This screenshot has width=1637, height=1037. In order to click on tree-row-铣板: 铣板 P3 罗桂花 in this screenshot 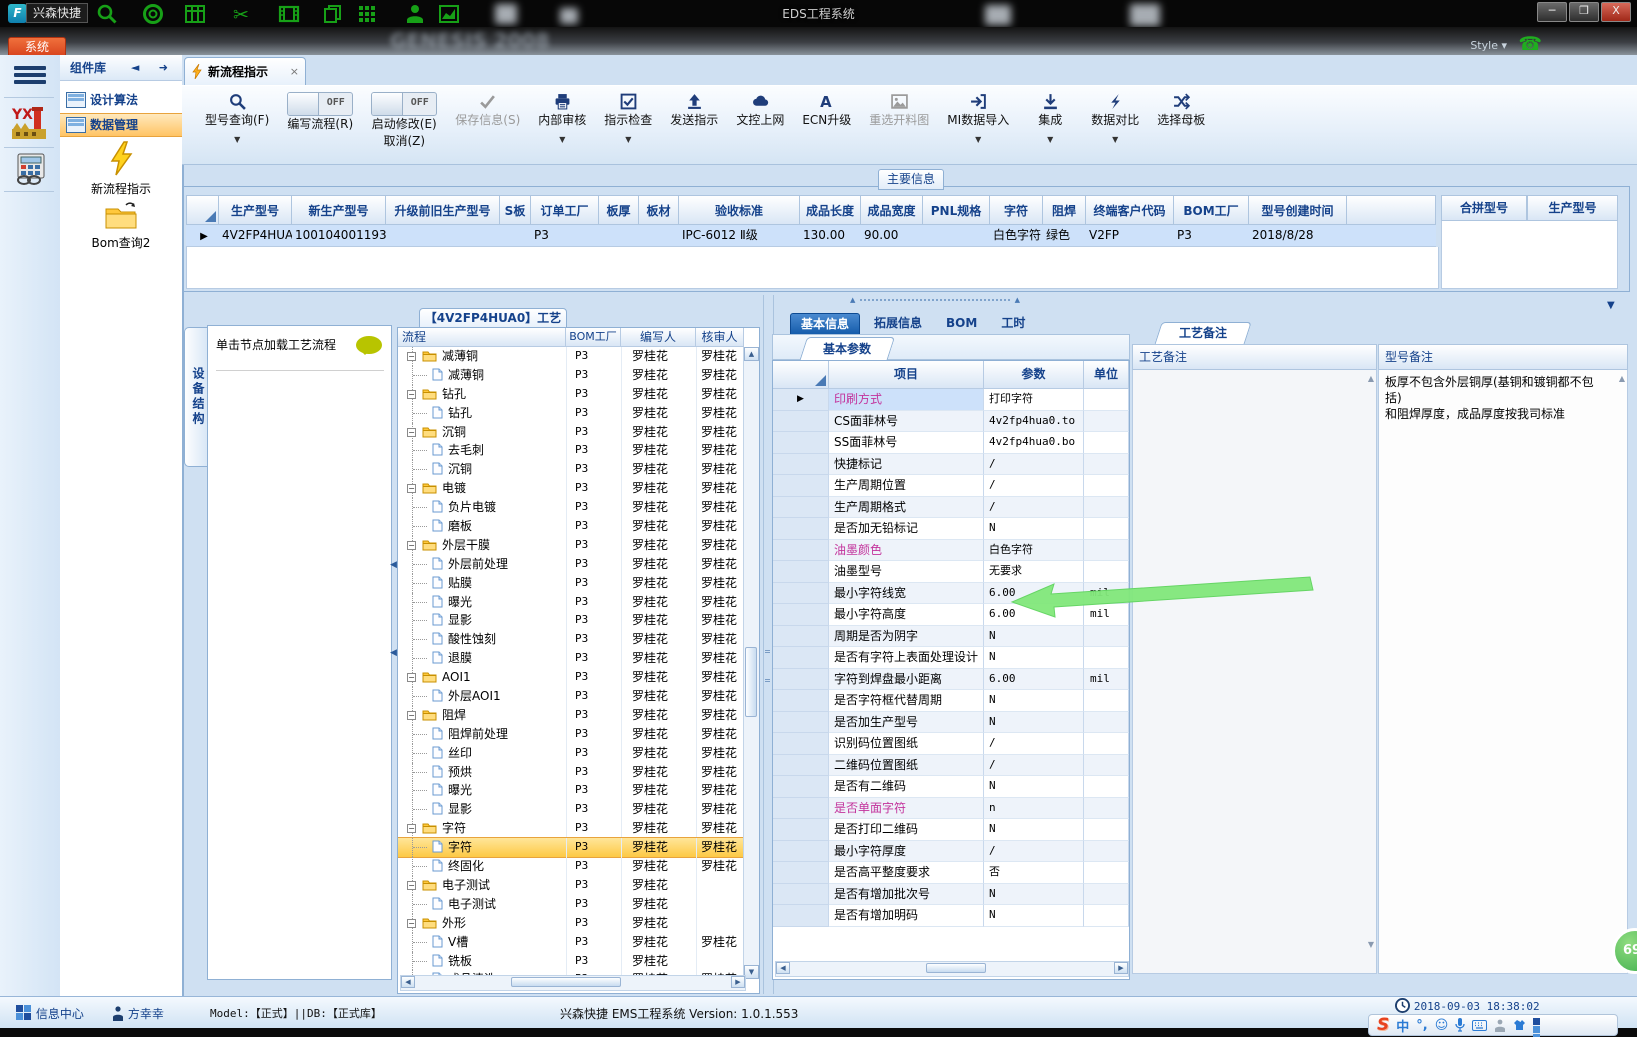, I will do `click(571, 961)`.